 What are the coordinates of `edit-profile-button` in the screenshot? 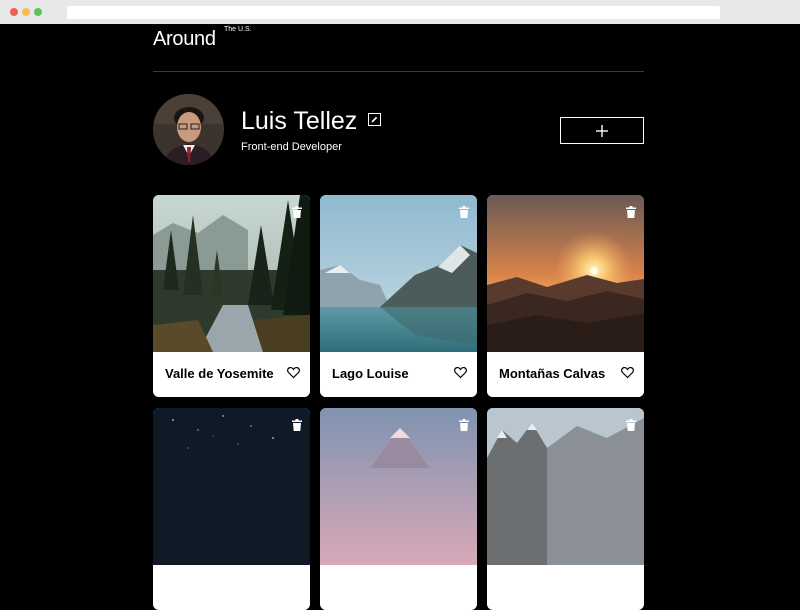 It's located at (374, 119).